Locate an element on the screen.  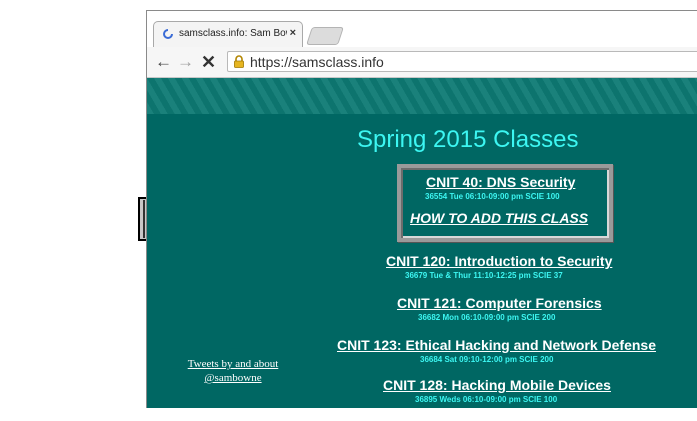
page-heading: Spring 2015 Classes is located at coordinates (468, 139).